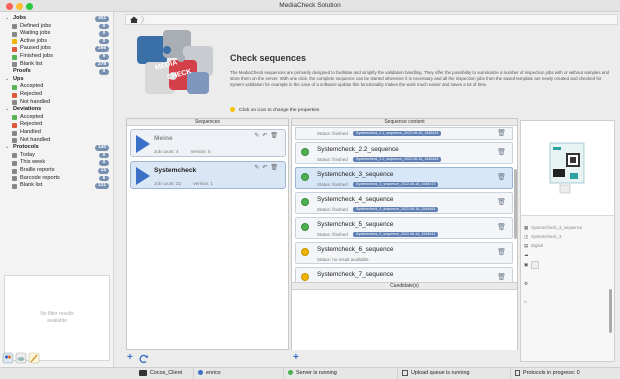  I want to click on sequence-name: Systemcheck, so click(175, 170).